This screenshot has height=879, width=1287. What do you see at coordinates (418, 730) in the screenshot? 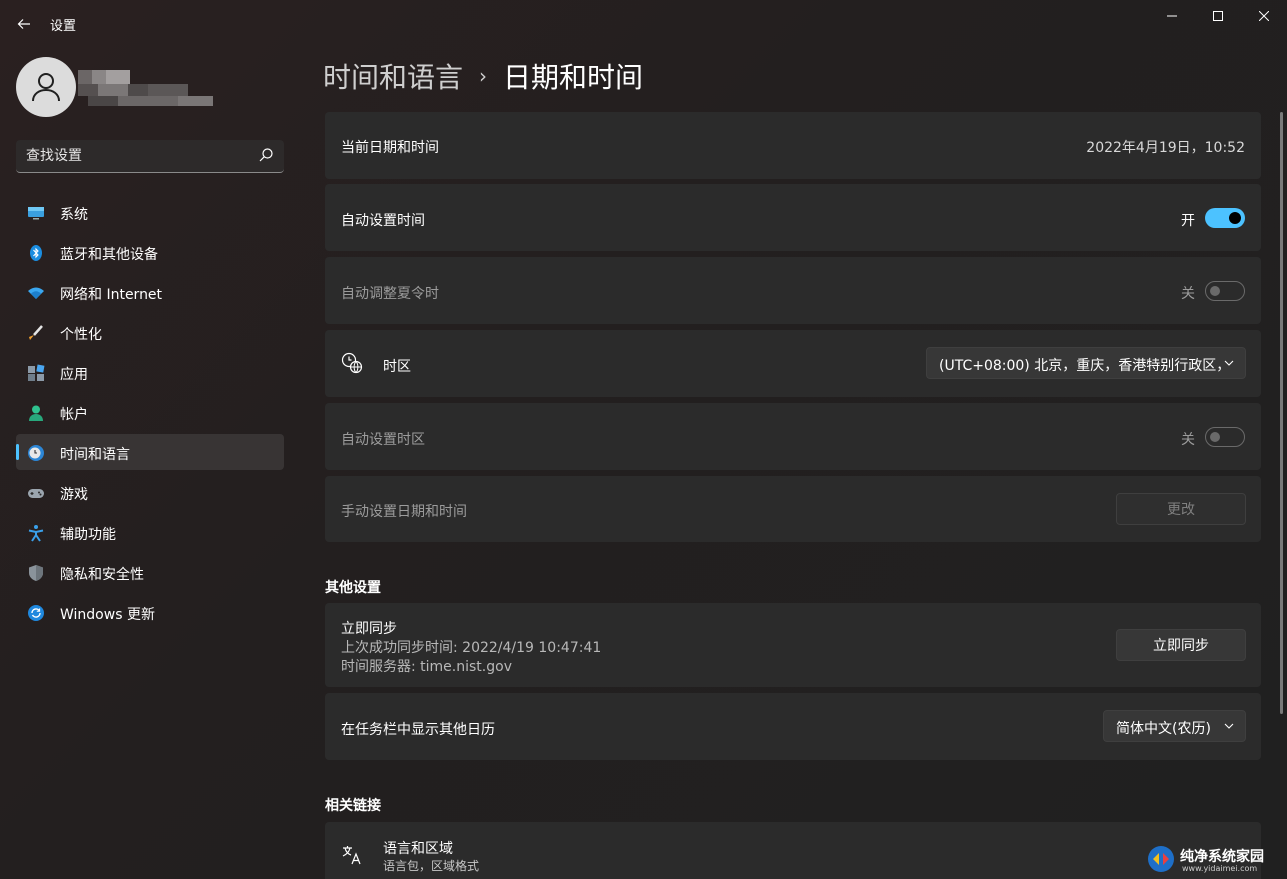
I see `calendar-label: 在任务栏中显示其他日历` at bounding box center [418, 730].